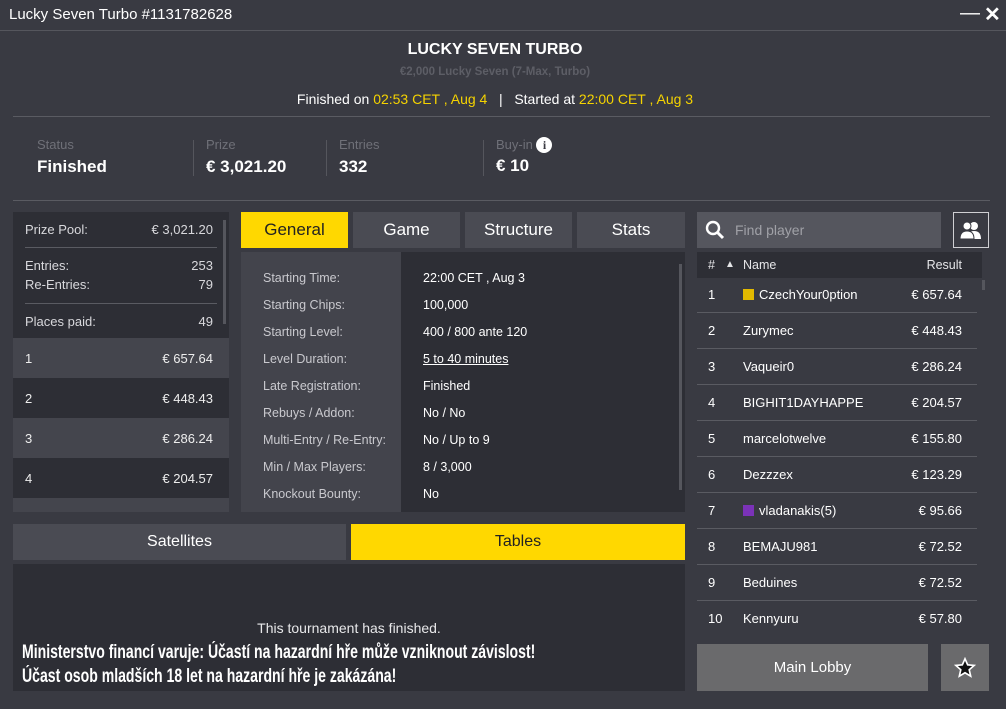  Describe the element at coordinates (712, 474) in the screenshot. I see `player-rank: 6` at that location.